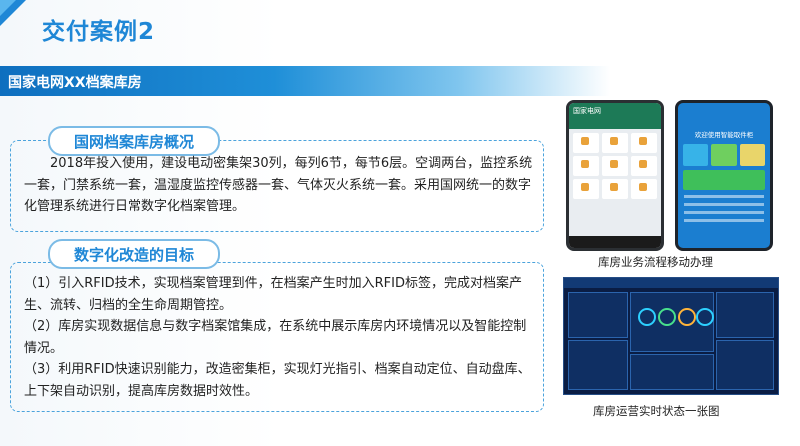  I want to click on mobile-app-screenshot-2: 欢迎使用智能取件柜, so click(724, 175).